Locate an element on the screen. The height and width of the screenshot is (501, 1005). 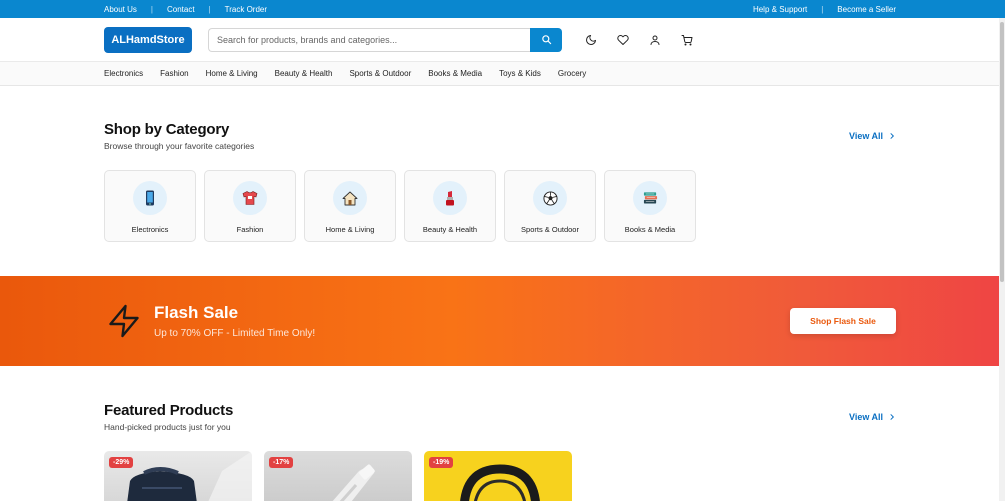
category-card-home-living: Home & Living is located at coordinates (350, 206).